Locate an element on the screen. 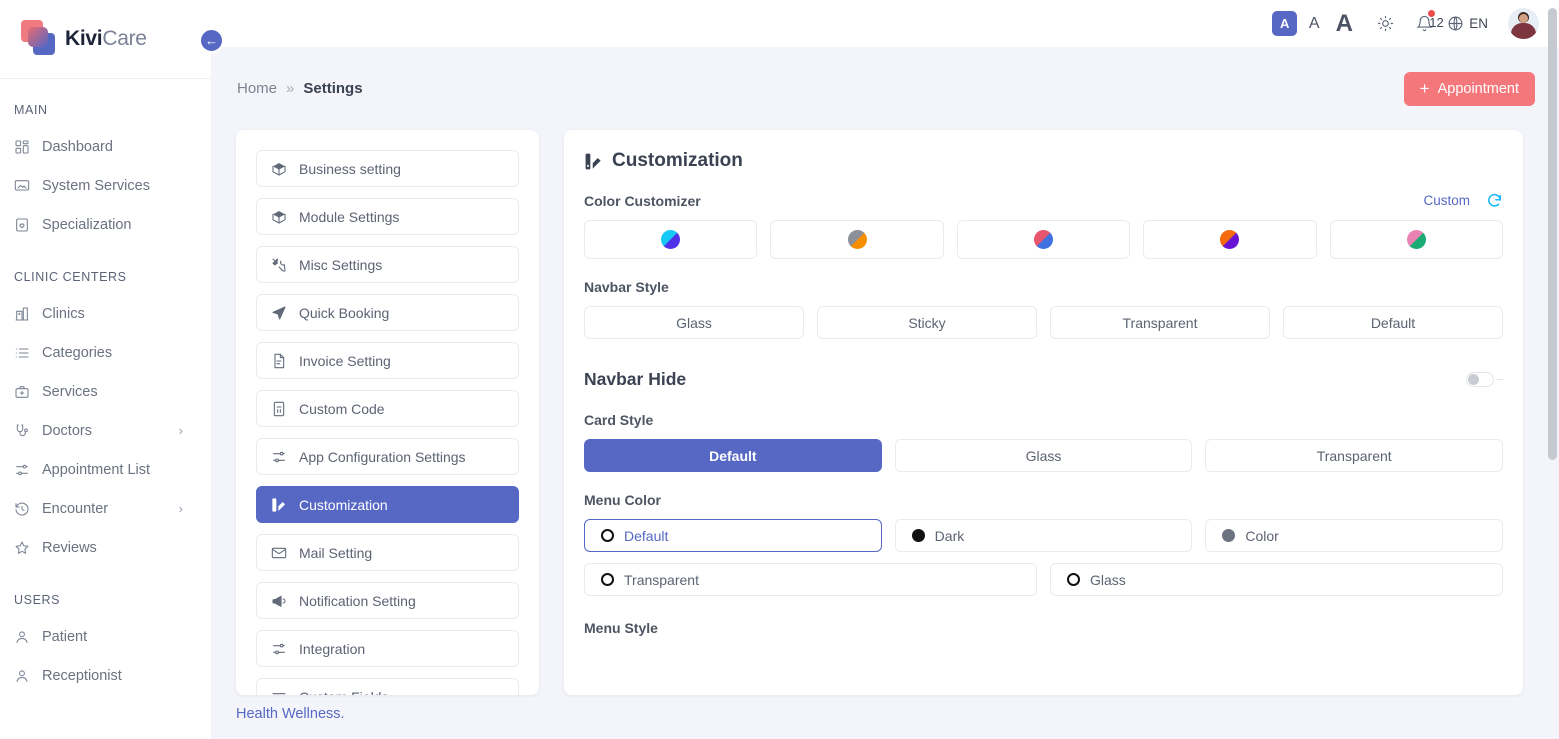  tools-icon is located at coordinates (281, 265).